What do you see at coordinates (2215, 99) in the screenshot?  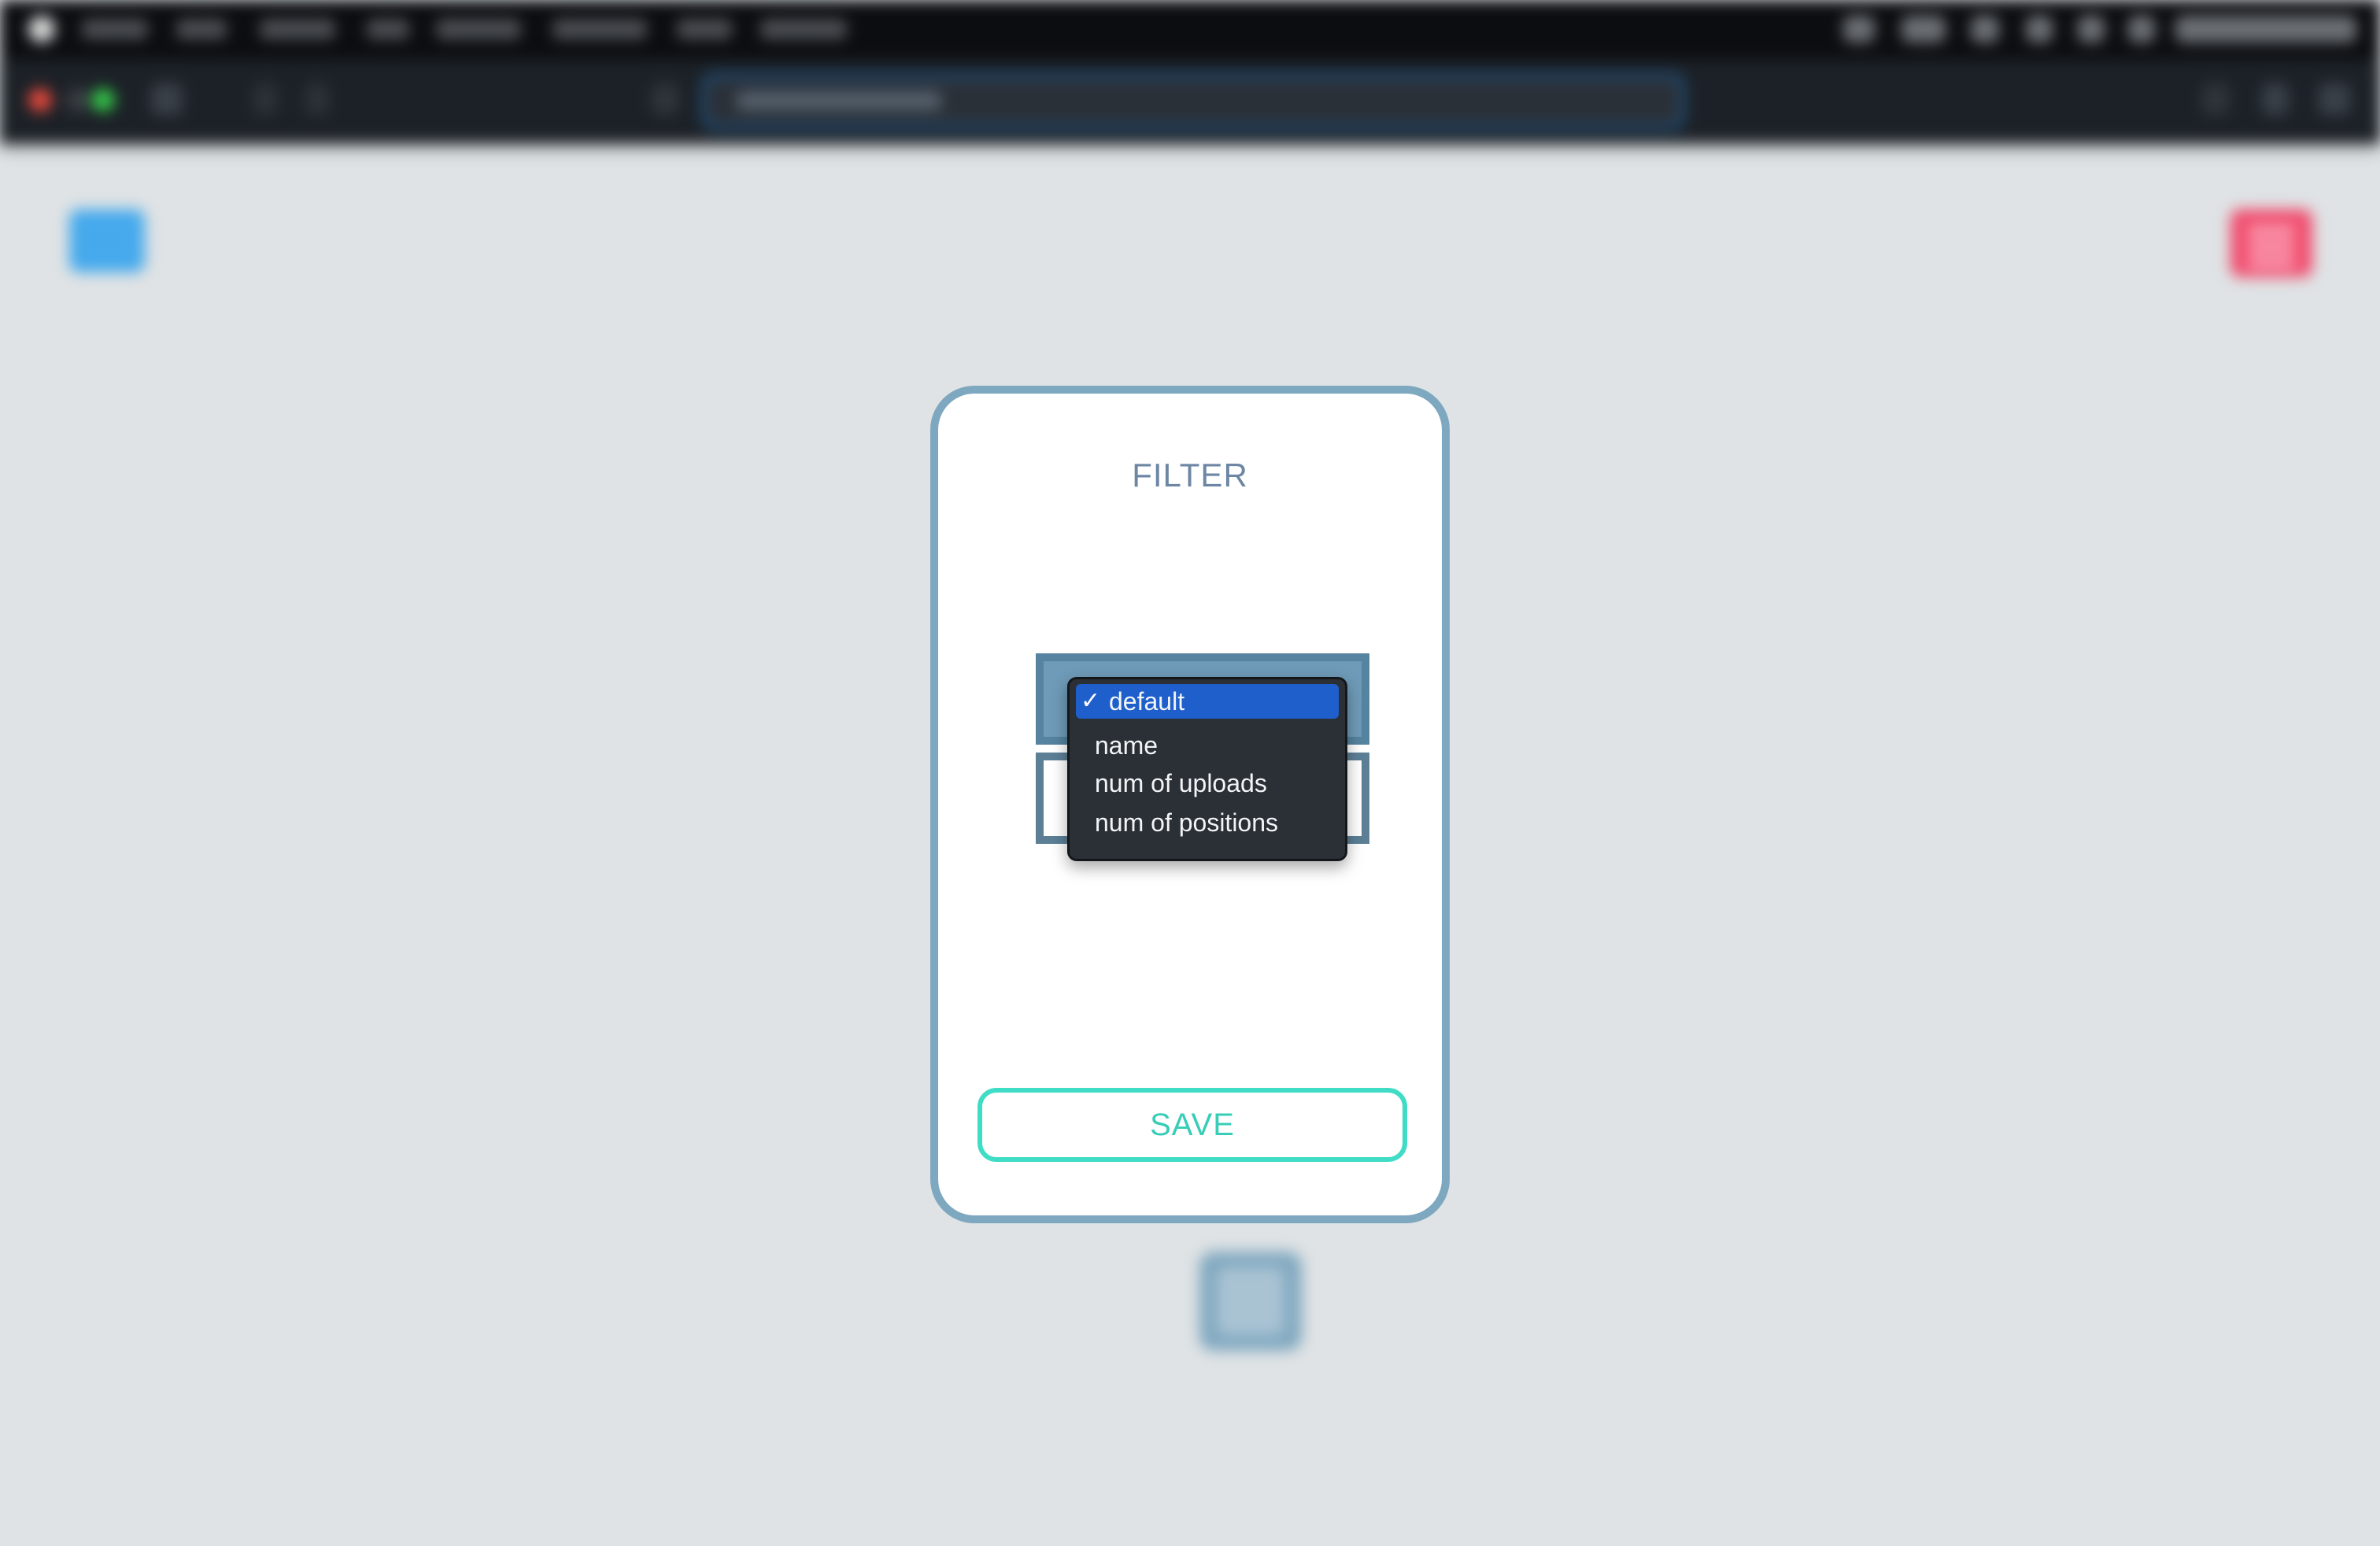 I see `share-icon` at bounding box center [2215, 99].